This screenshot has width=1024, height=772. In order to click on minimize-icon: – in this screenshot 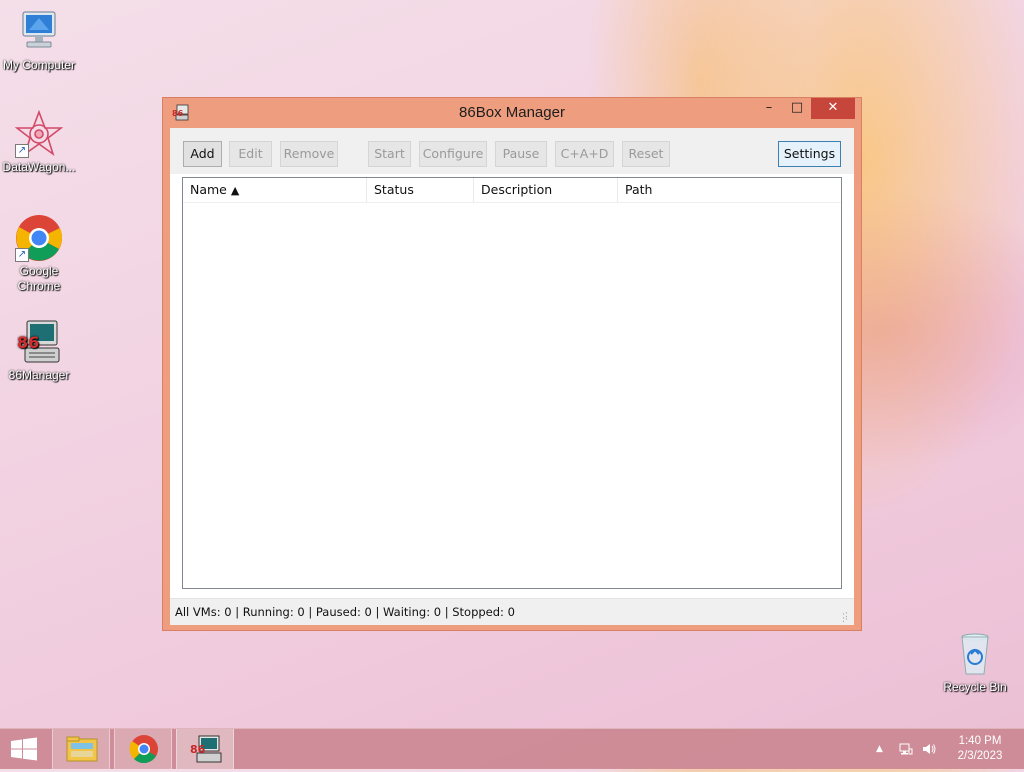, I will do `click(769, 107)`.